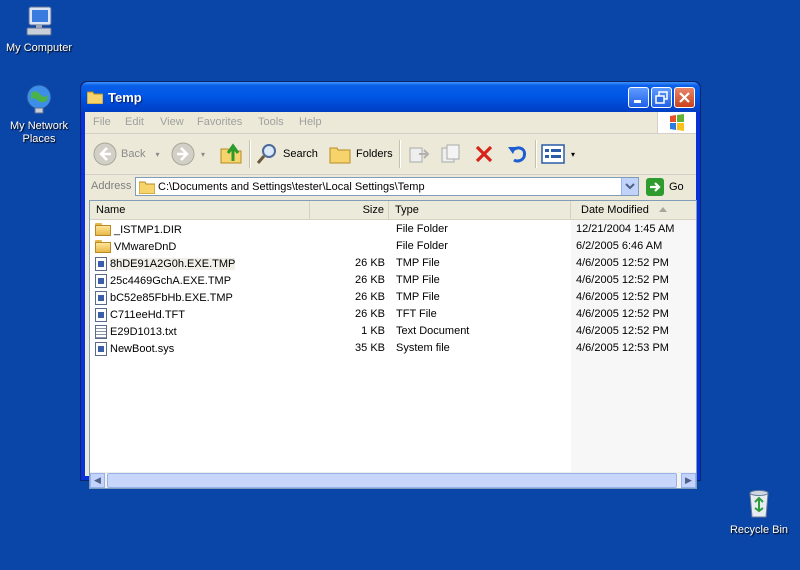 This screenshot has width=800, height=570. I want to click on file-type: TFT File, so click(416, 314).